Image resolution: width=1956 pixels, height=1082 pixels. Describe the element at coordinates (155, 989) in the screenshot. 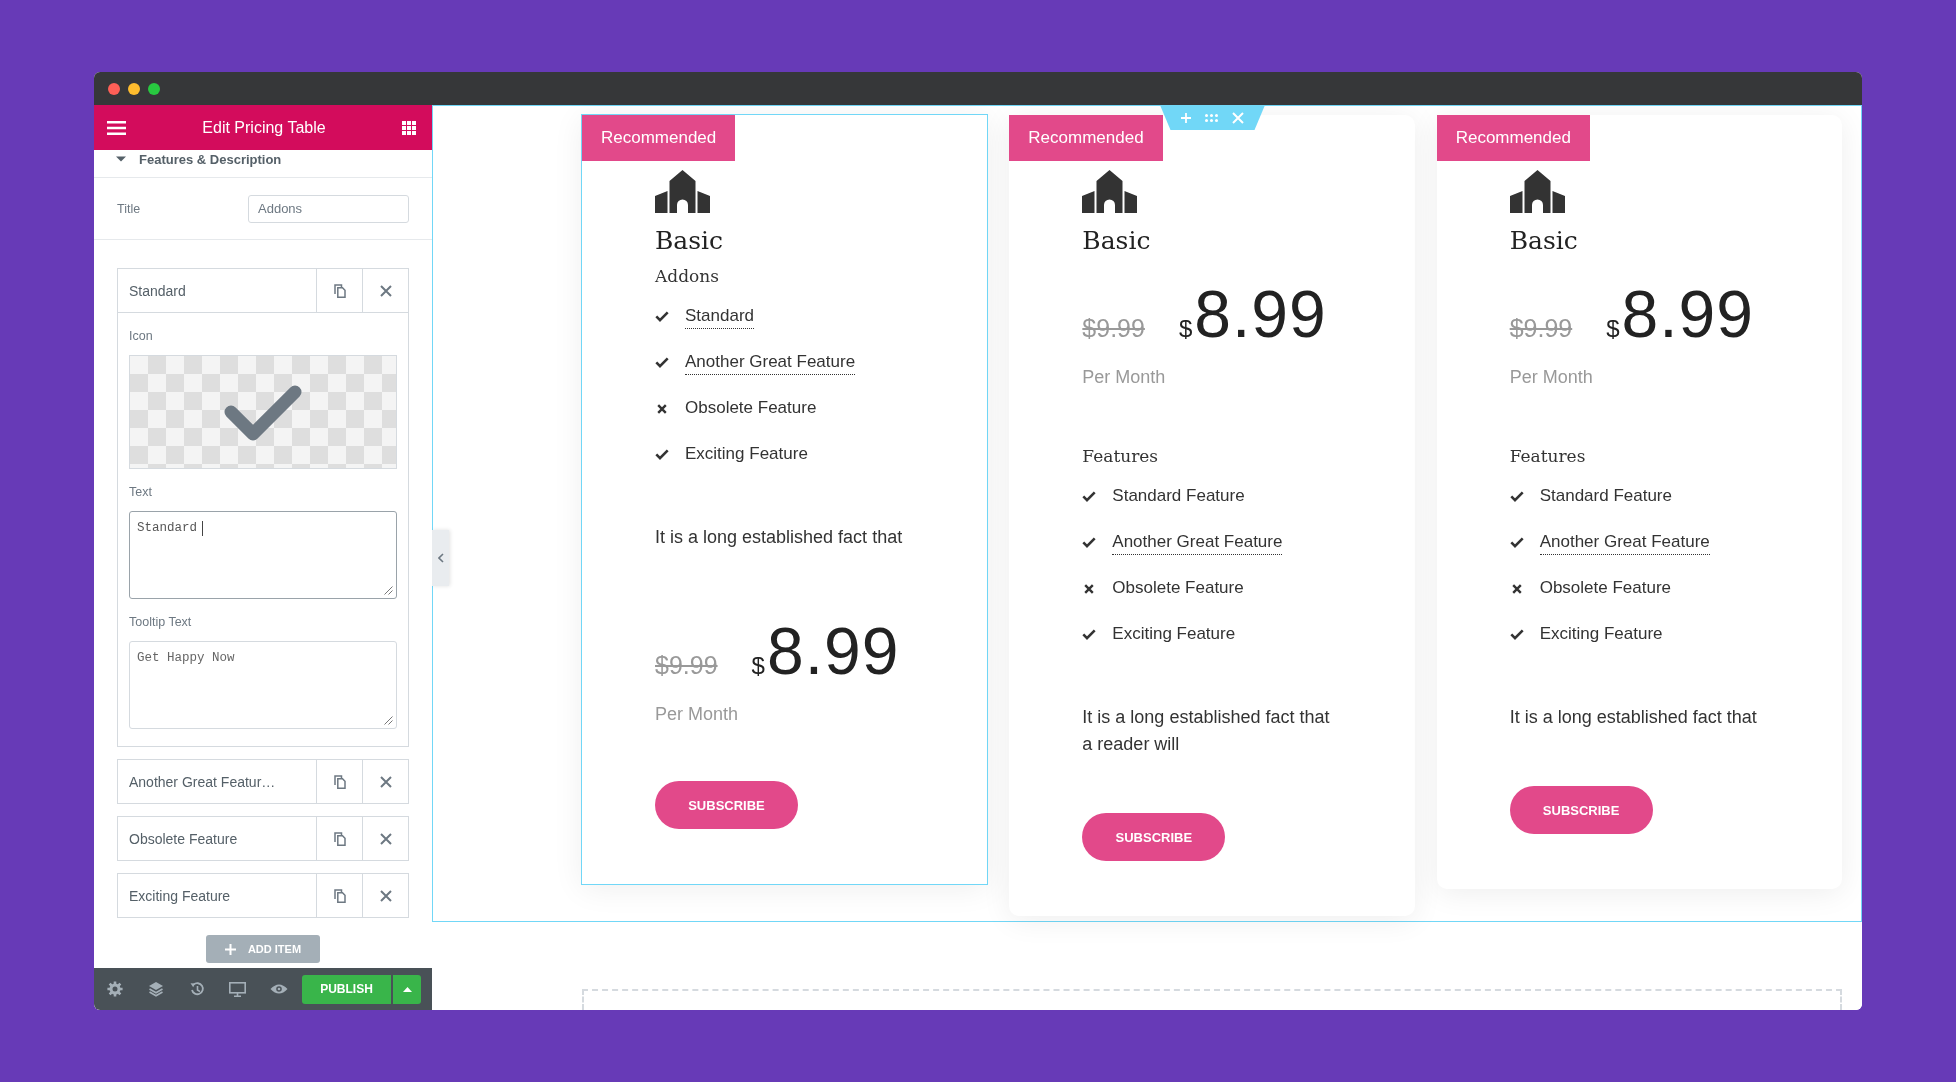

I see `layers-icon` at that location.